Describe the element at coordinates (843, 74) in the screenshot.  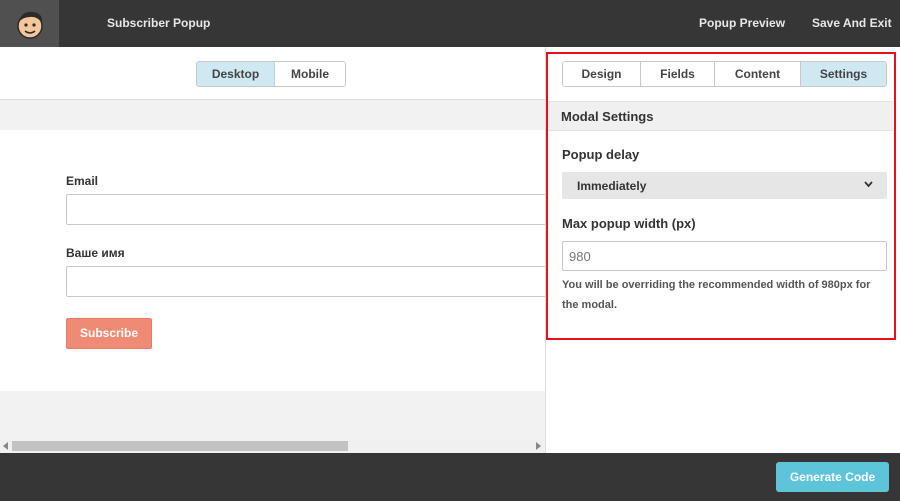
I see `tab-settings: Settings` at that location.